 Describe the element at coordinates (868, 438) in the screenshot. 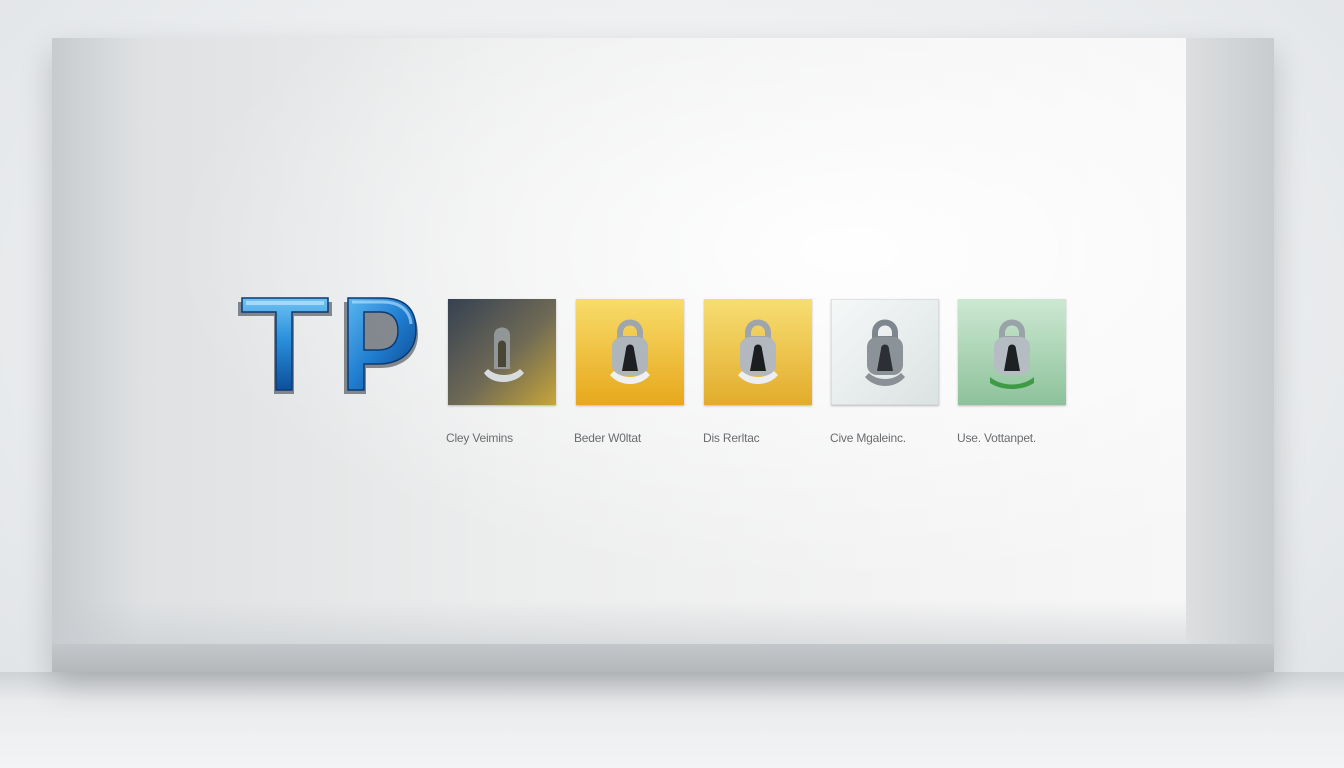

I see `tile-4-label: Cive Mgaleinc.` at that location.